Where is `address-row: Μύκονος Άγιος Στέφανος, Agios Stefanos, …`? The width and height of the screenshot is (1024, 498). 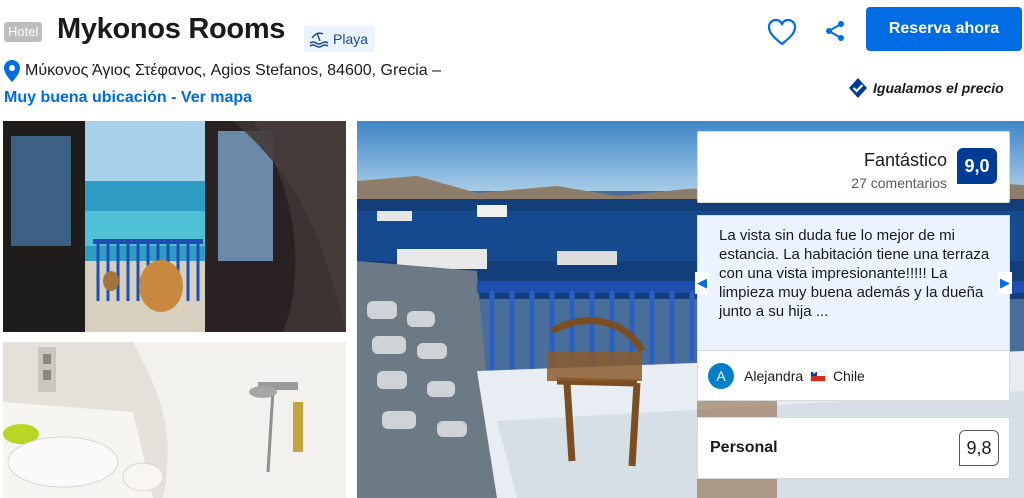
address-row: Μύκονος Άγιος Στέφανος, Agios Stefanos, … is located at coordinates (222, 71).